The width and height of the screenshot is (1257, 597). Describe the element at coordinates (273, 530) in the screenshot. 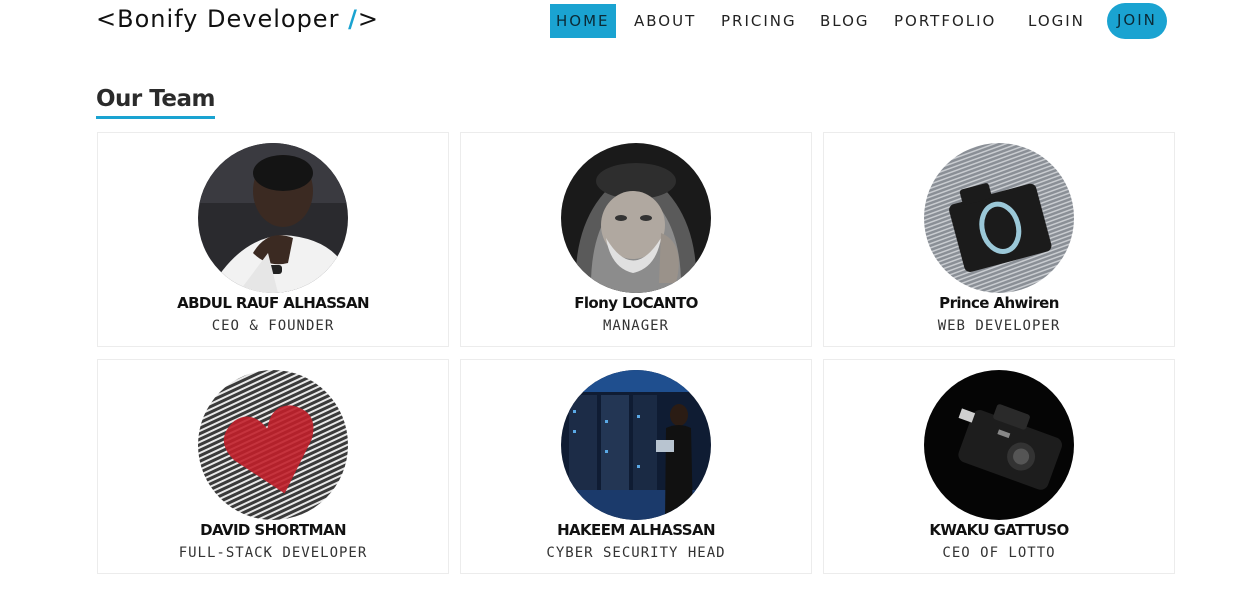

I see `member-name: DAVID SHORTMAN` at that location.